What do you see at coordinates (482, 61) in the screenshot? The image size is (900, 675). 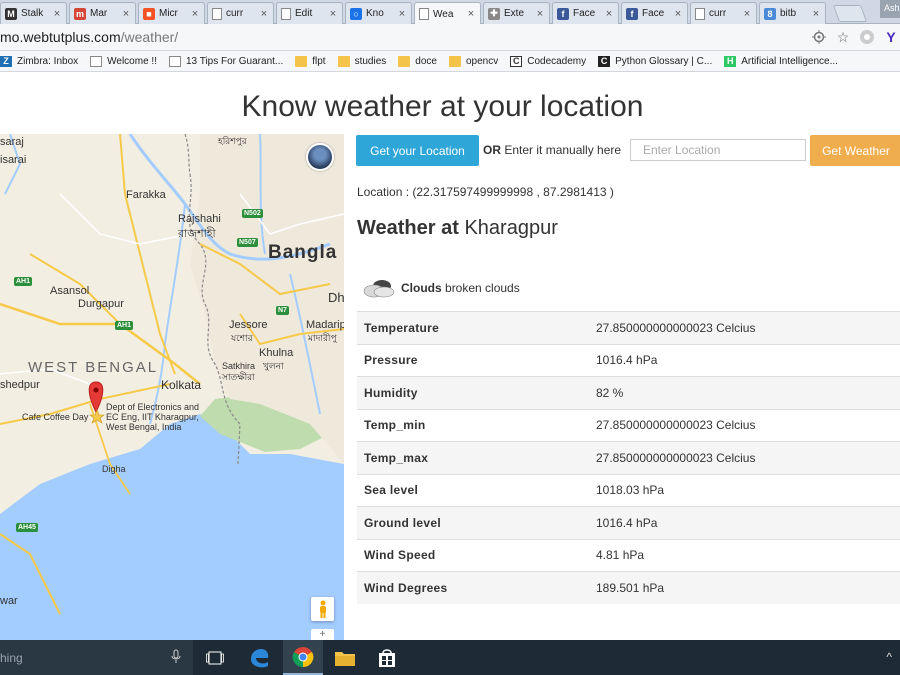 I see `bookmark-label: opencv` at bounding box center [482, 61].